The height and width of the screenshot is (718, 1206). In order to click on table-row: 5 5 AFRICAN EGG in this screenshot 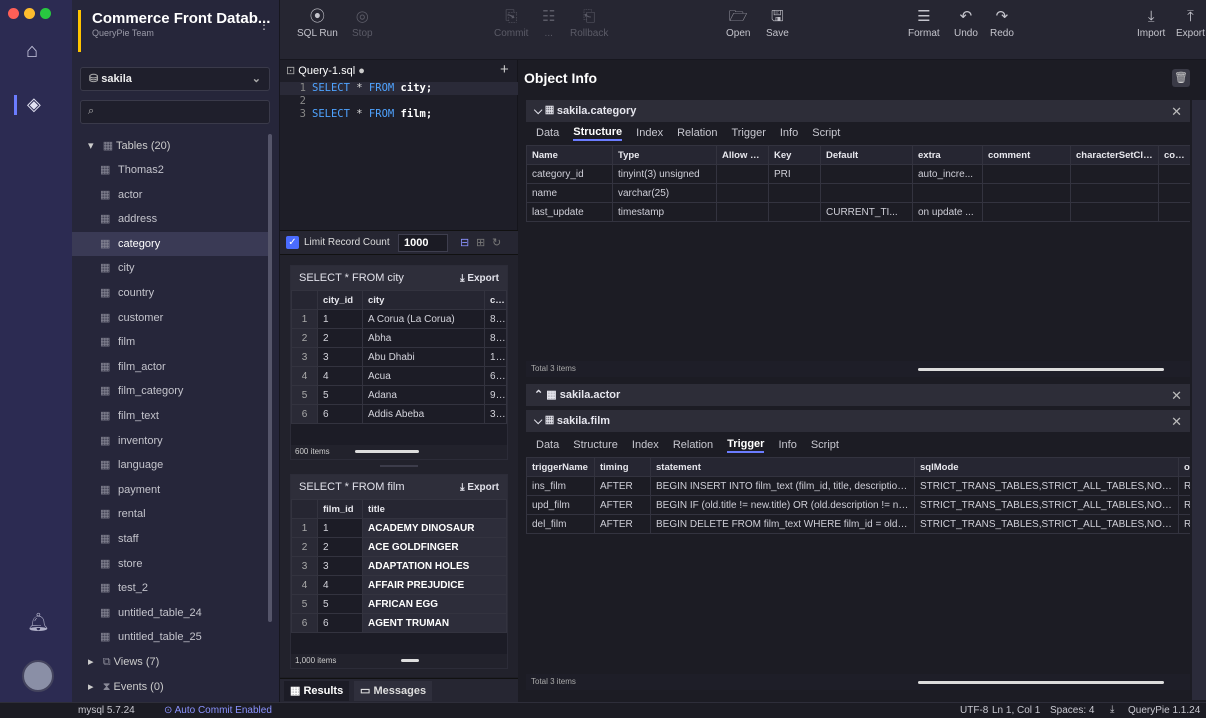, I will do `click(399, 604)`.